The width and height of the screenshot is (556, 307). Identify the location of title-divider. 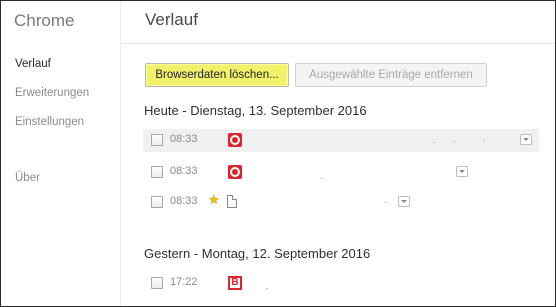
(338, 43).